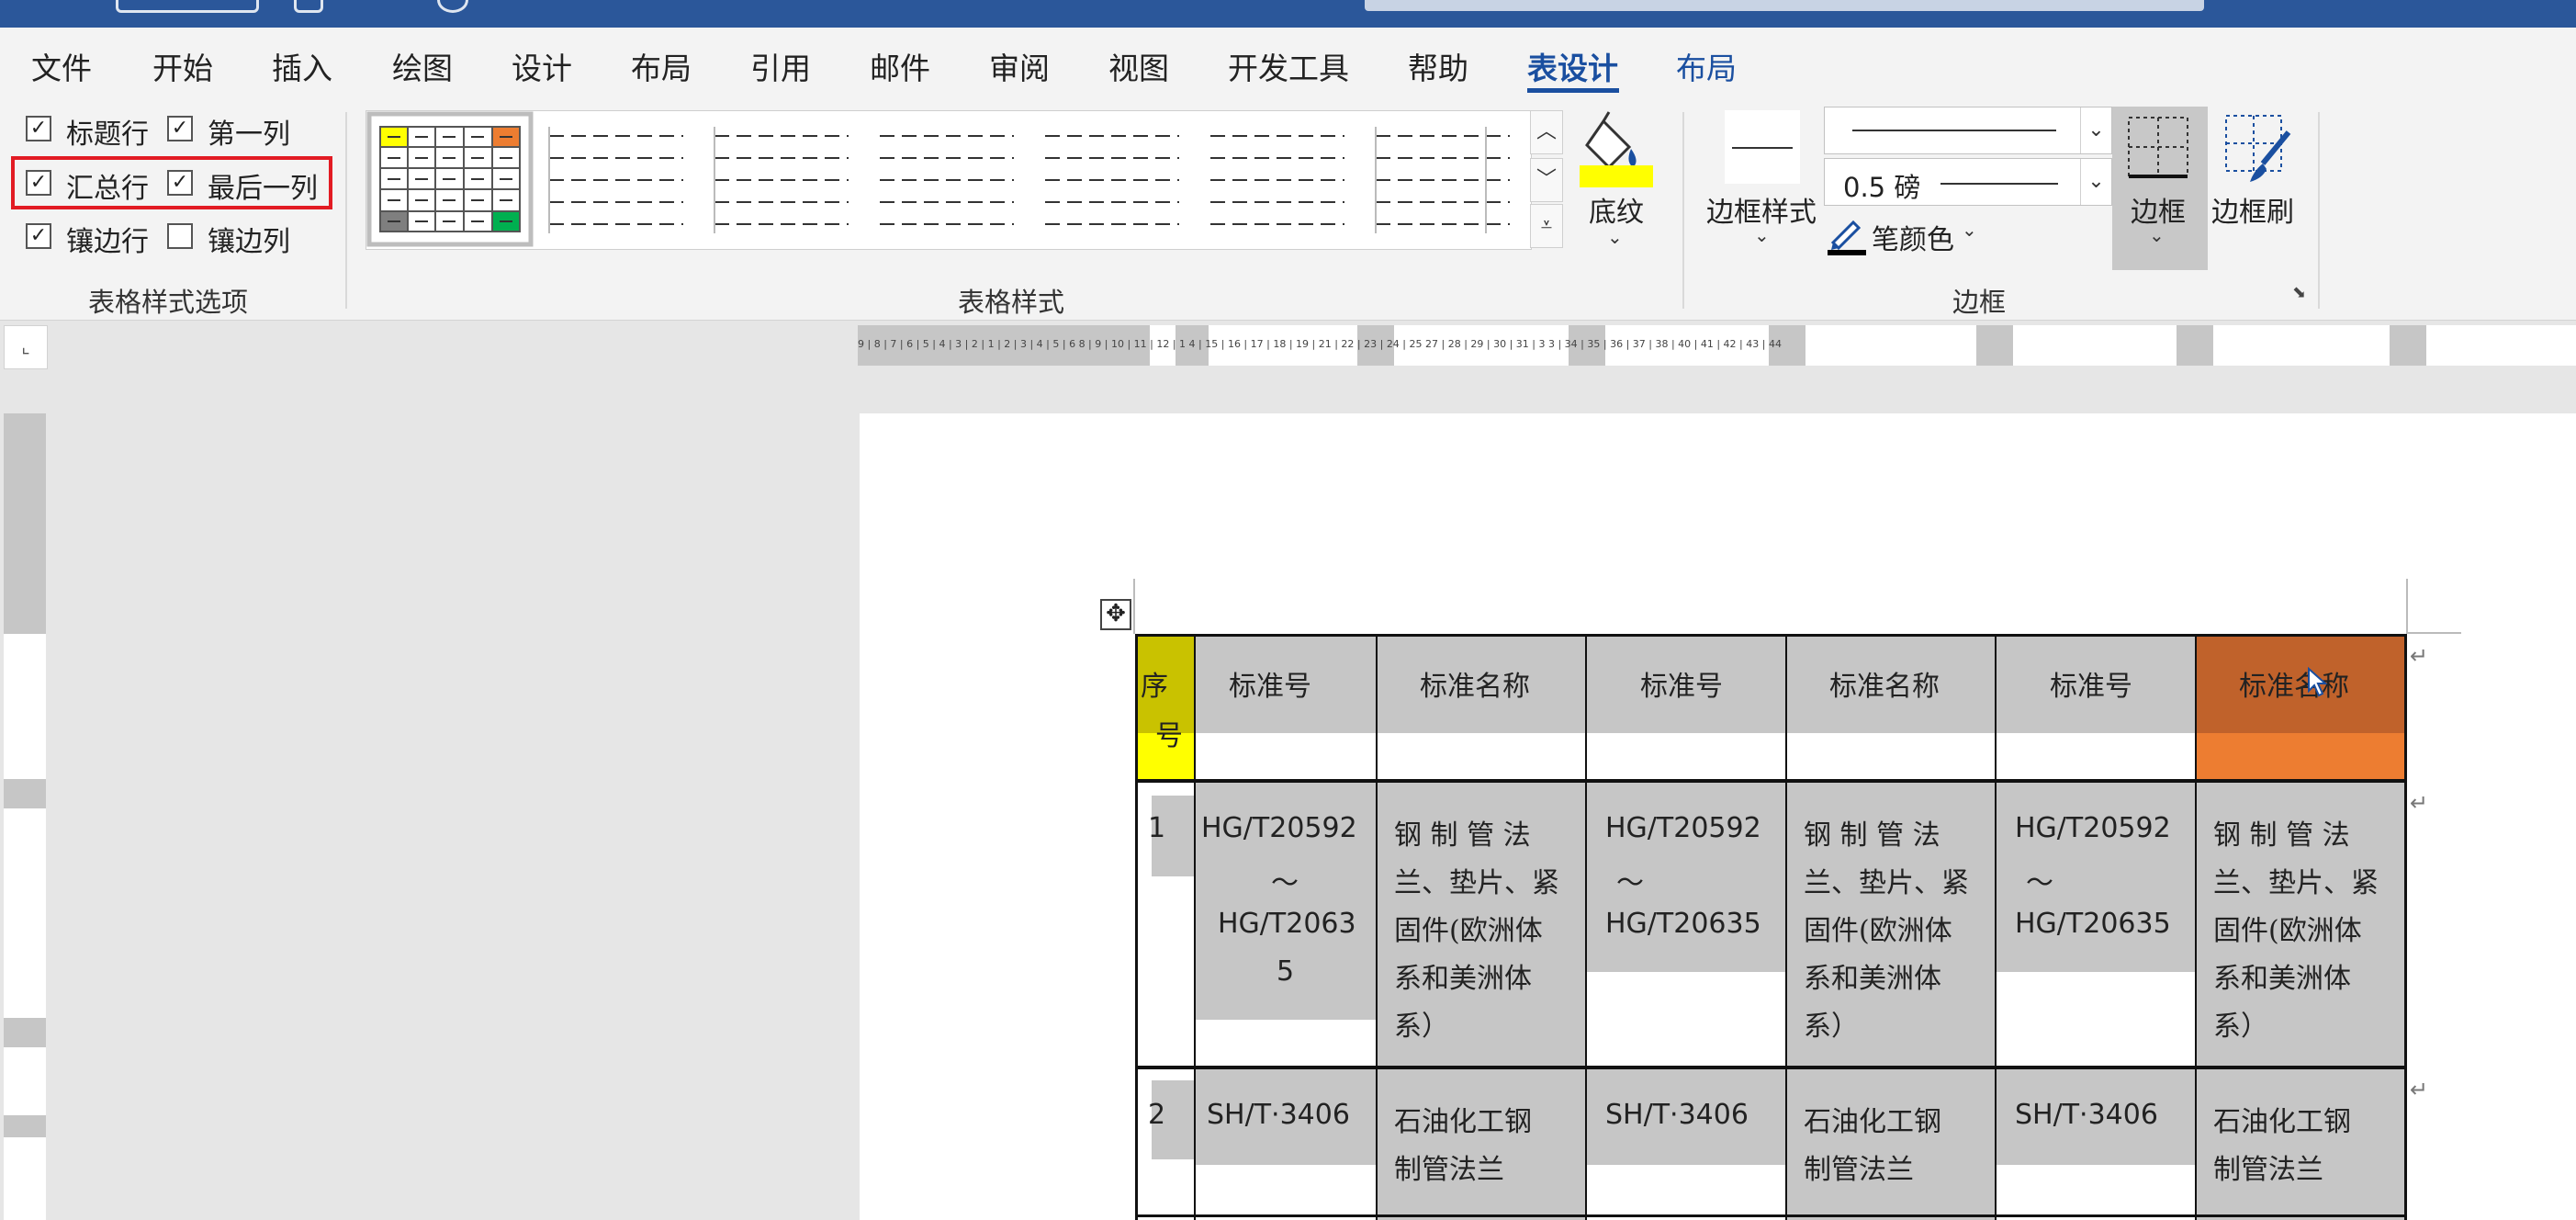  I want to click on tab-insert: 插入, so click(302, 66).